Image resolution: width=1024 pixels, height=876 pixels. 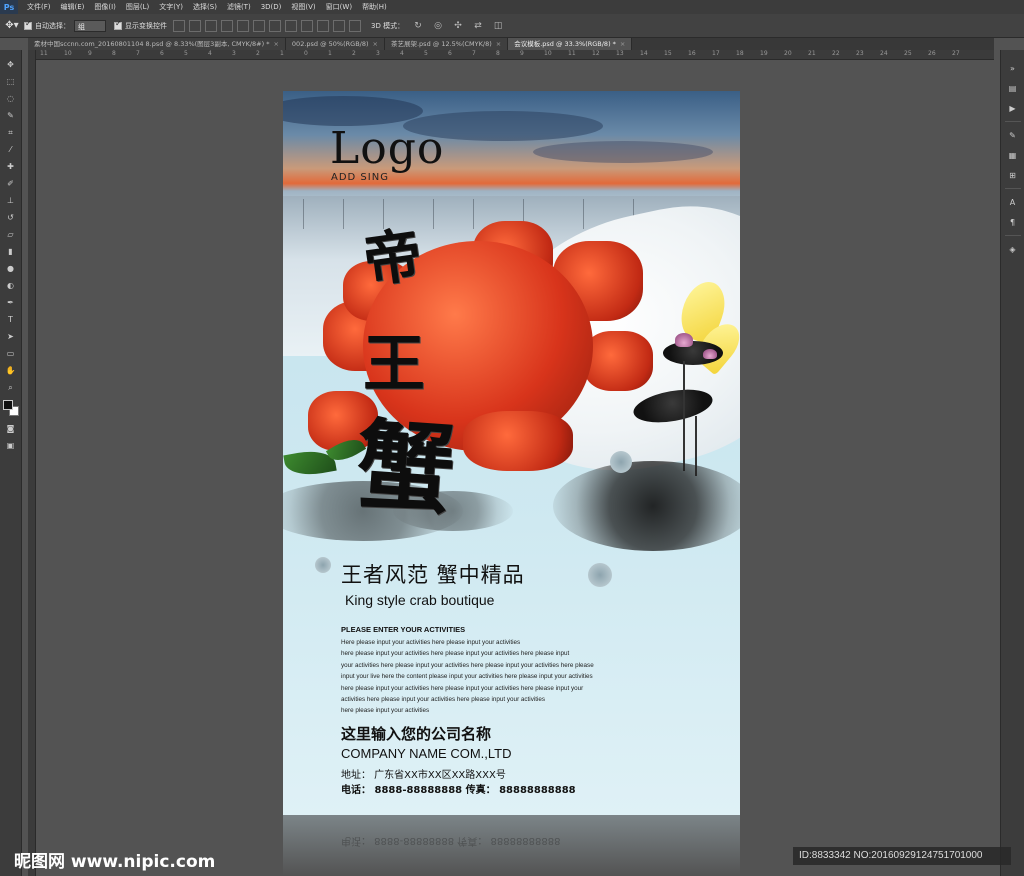 I want to click on tab-document-3: 茶艺展架.psd @ 12.5%(CMYK/8) ×, so click(x=446, y=44).